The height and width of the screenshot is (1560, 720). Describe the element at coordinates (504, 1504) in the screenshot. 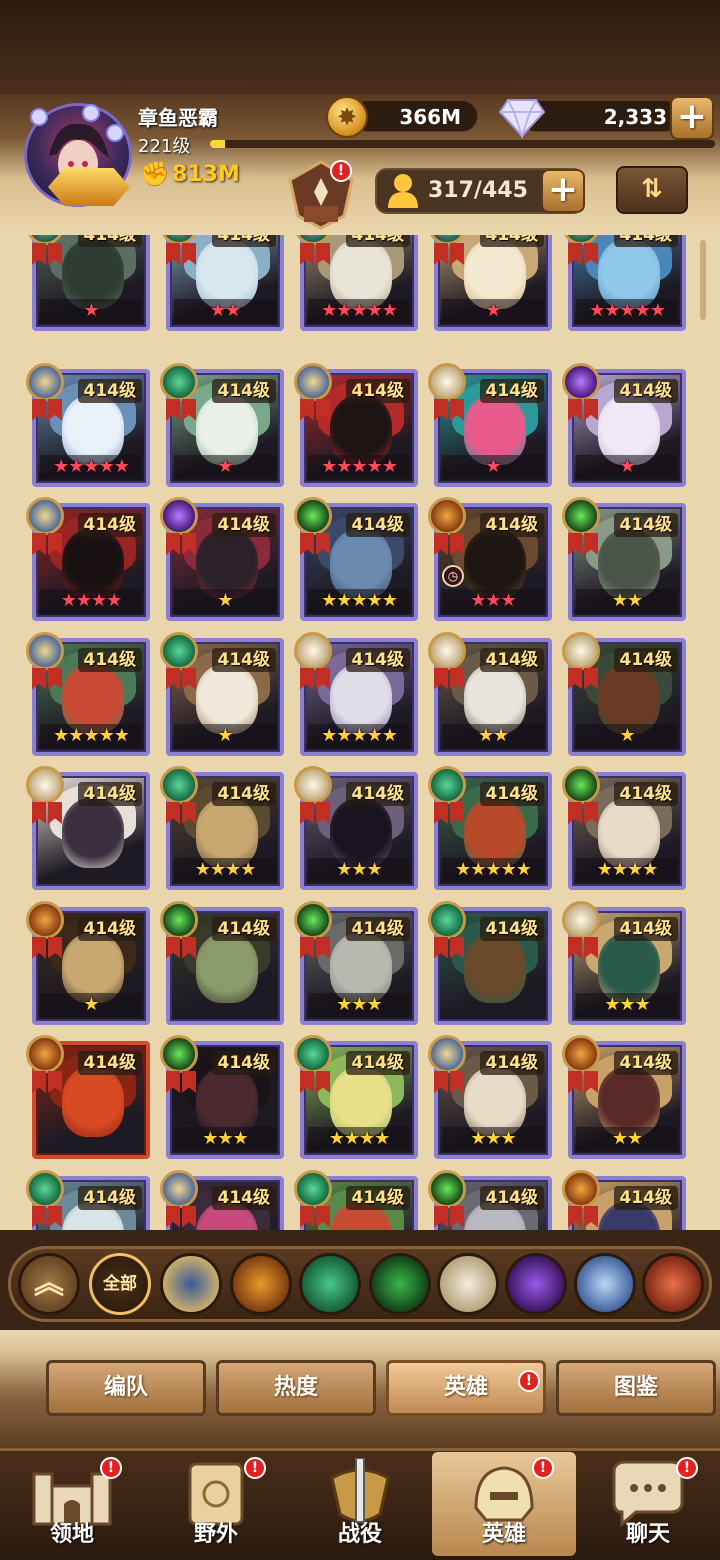

I see `nav-heroes: 英雄` at that location.